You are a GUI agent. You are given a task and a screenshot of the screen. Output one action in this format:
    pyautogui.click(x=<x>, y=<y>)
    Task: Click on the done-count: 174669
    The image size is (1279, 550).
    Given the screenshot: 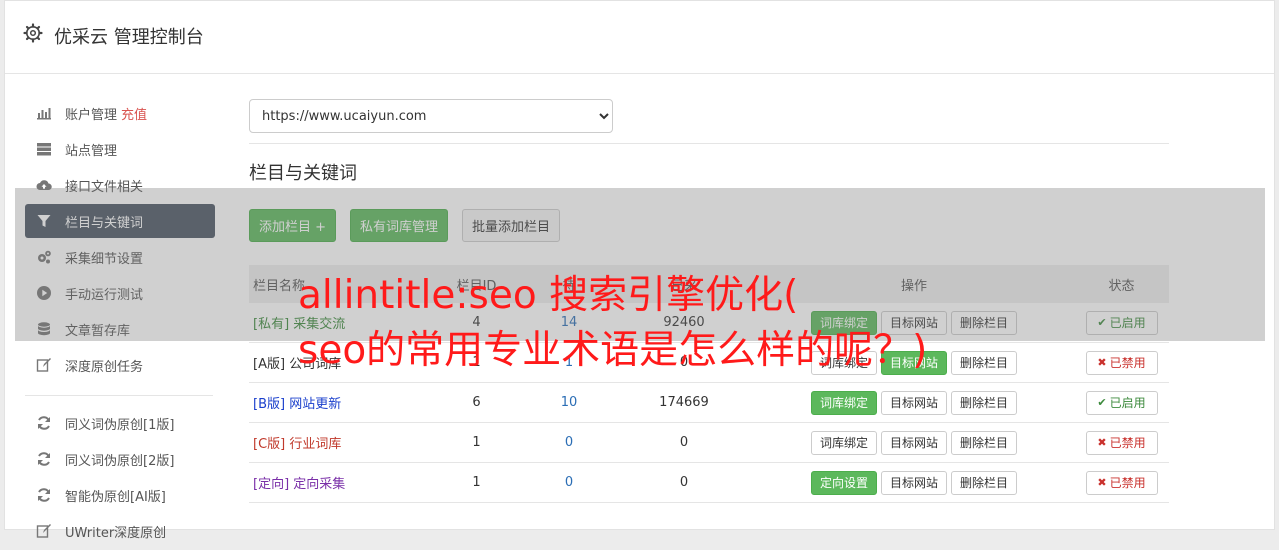 What is the action you would take?
    pyautogui.click(x=684, y=402)
    